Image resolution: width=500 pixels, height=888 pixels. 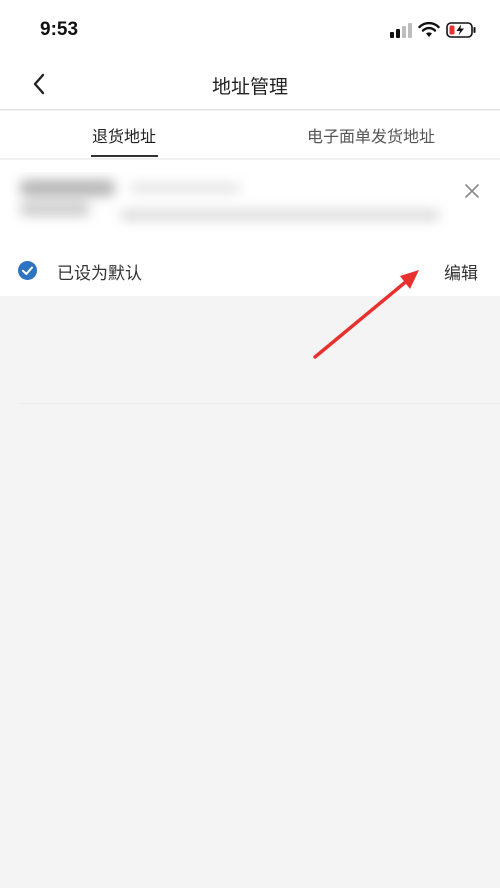 What do you see at coordinates (124, 156) in the screenshot?
I see `active-tab-indicator` at bounding box center [124, 156].